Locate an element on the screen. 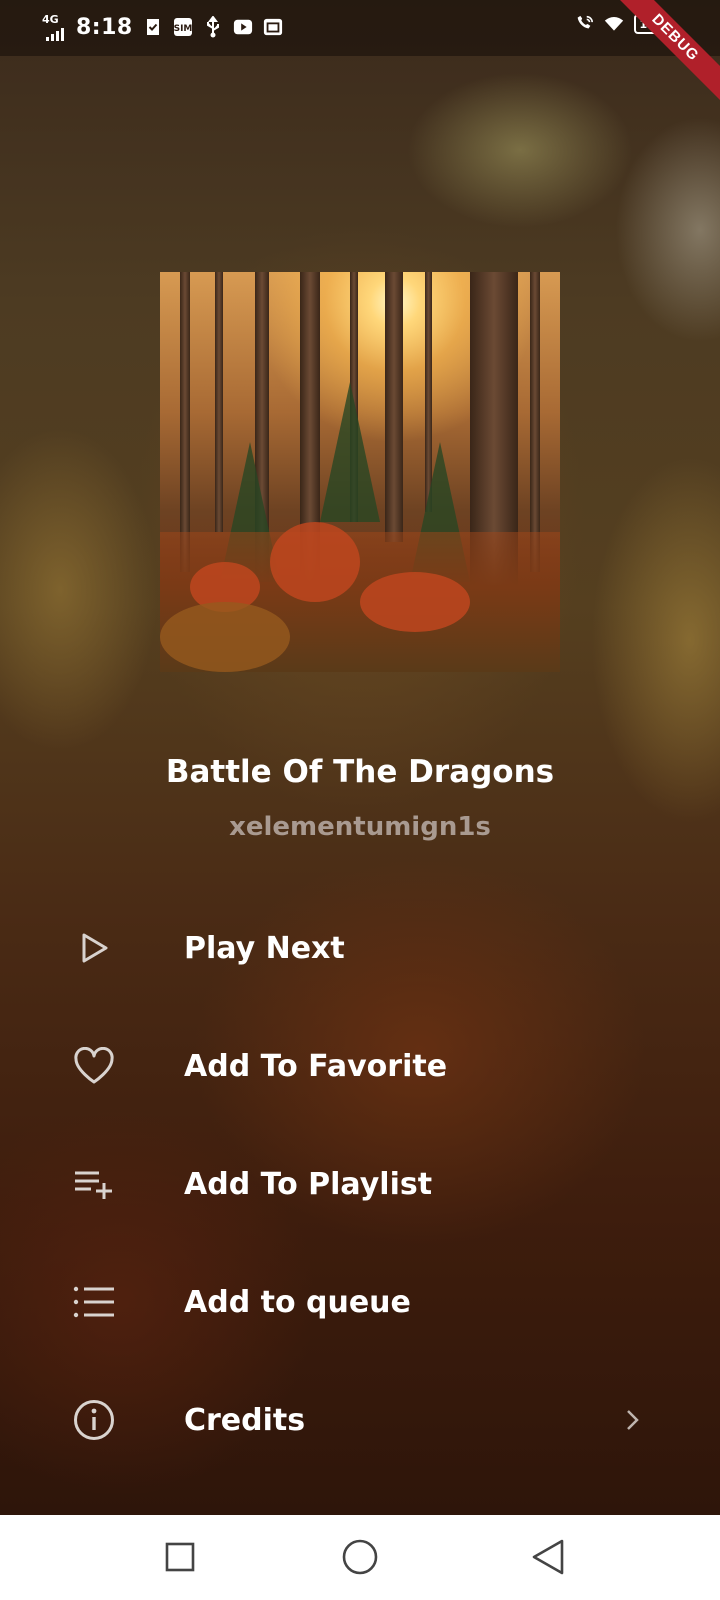 The height and width of the screenshot is (1600, 720). sim-icon: SIM is located at coordinates (183, 27).